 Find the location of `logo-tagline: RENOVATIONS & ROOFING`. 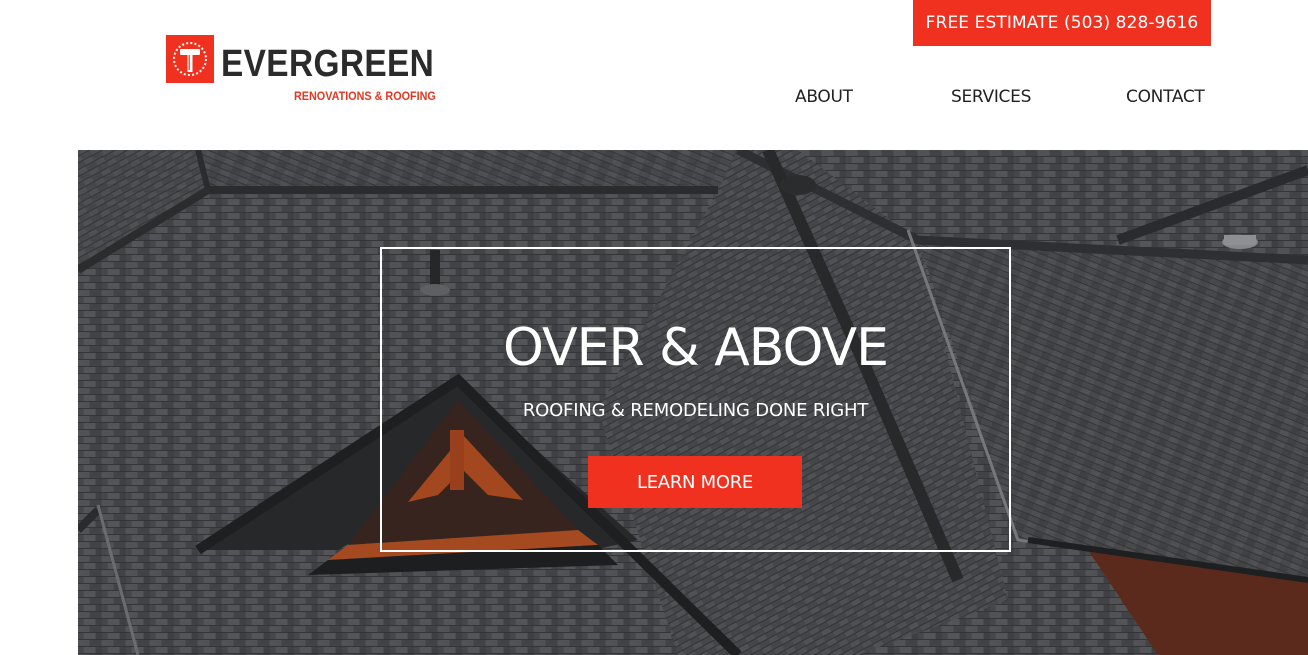

logo-tagline: RENOVATIONS & ROOFING is located at coordinates (365, 96).